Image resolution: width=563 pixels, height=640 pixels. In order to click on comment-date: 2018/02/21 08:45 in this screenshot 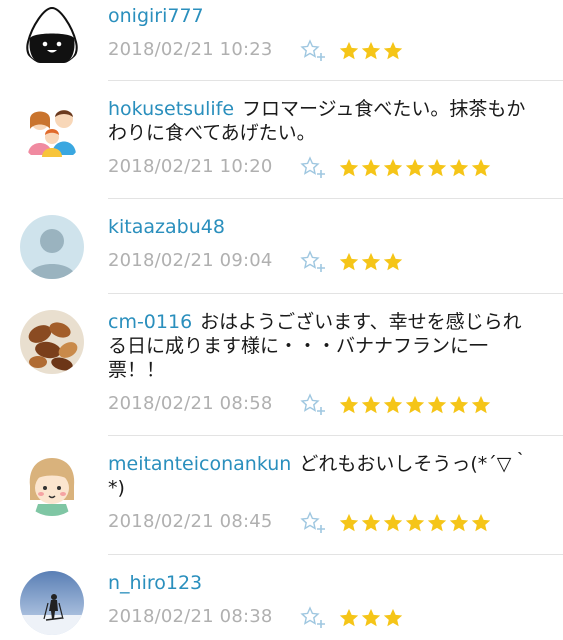, I will do `click(190, 521)`.